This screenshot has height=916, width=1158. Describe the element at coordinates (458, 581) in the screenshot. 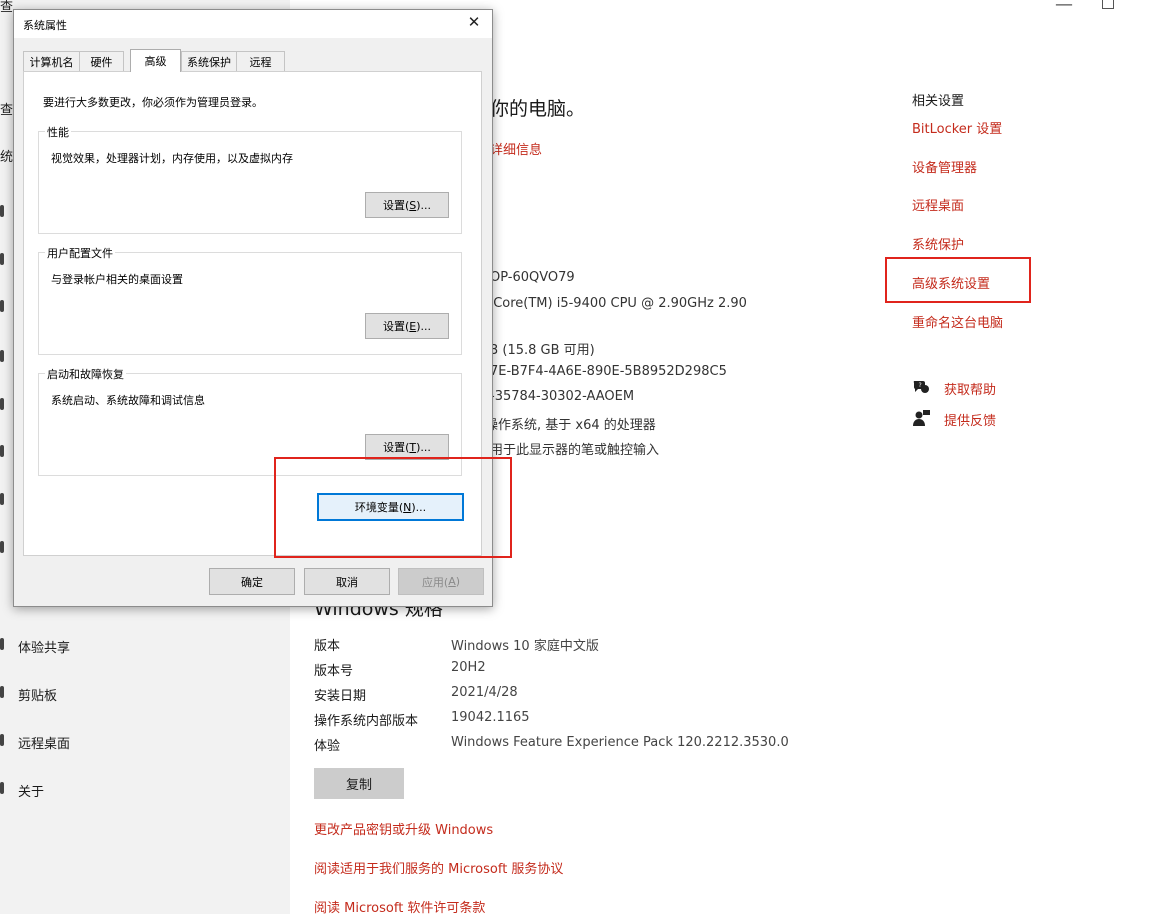

I see `button-text-tail: )` at that location.